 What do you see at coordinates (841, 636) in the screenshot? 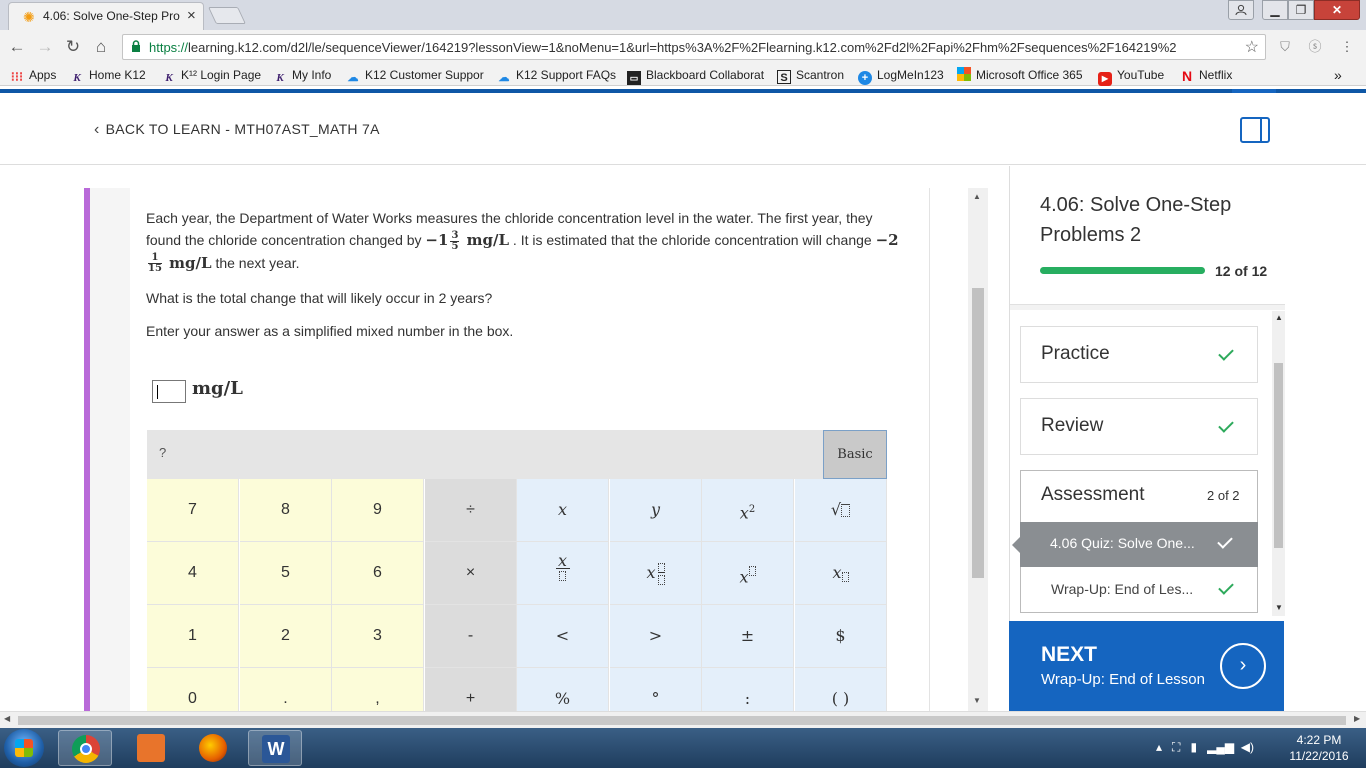
I see `key-dollar: $` at bounding box center [841, 636].